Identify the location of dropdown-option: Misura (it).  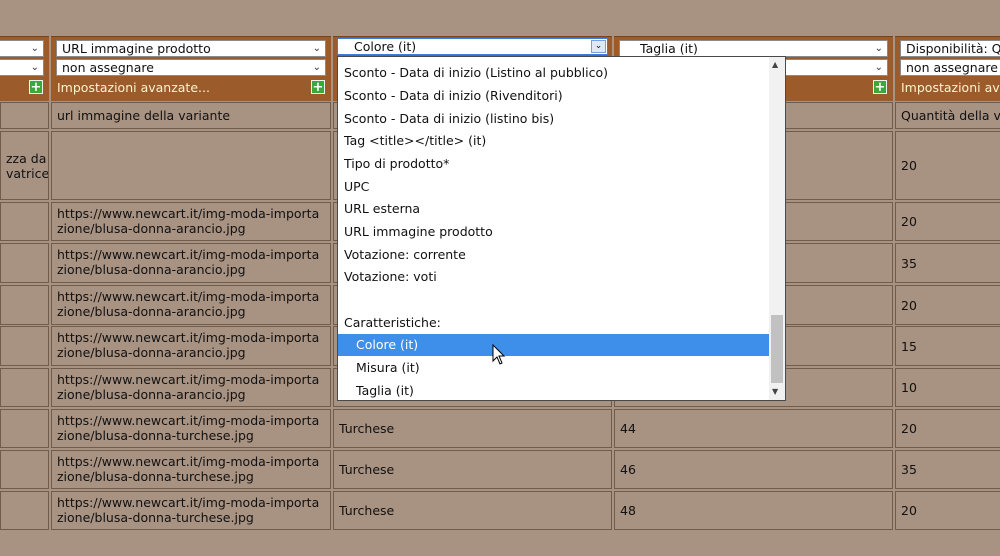
(553, 368).